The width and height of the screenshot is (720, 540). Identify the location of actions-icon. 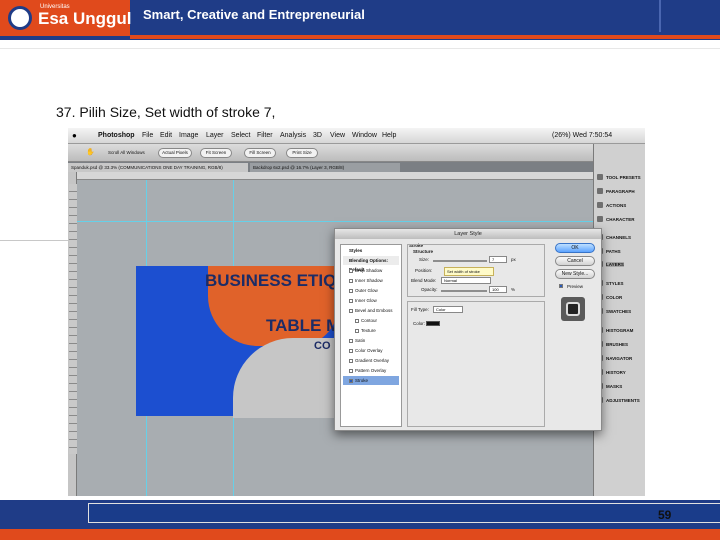
(600, 205).